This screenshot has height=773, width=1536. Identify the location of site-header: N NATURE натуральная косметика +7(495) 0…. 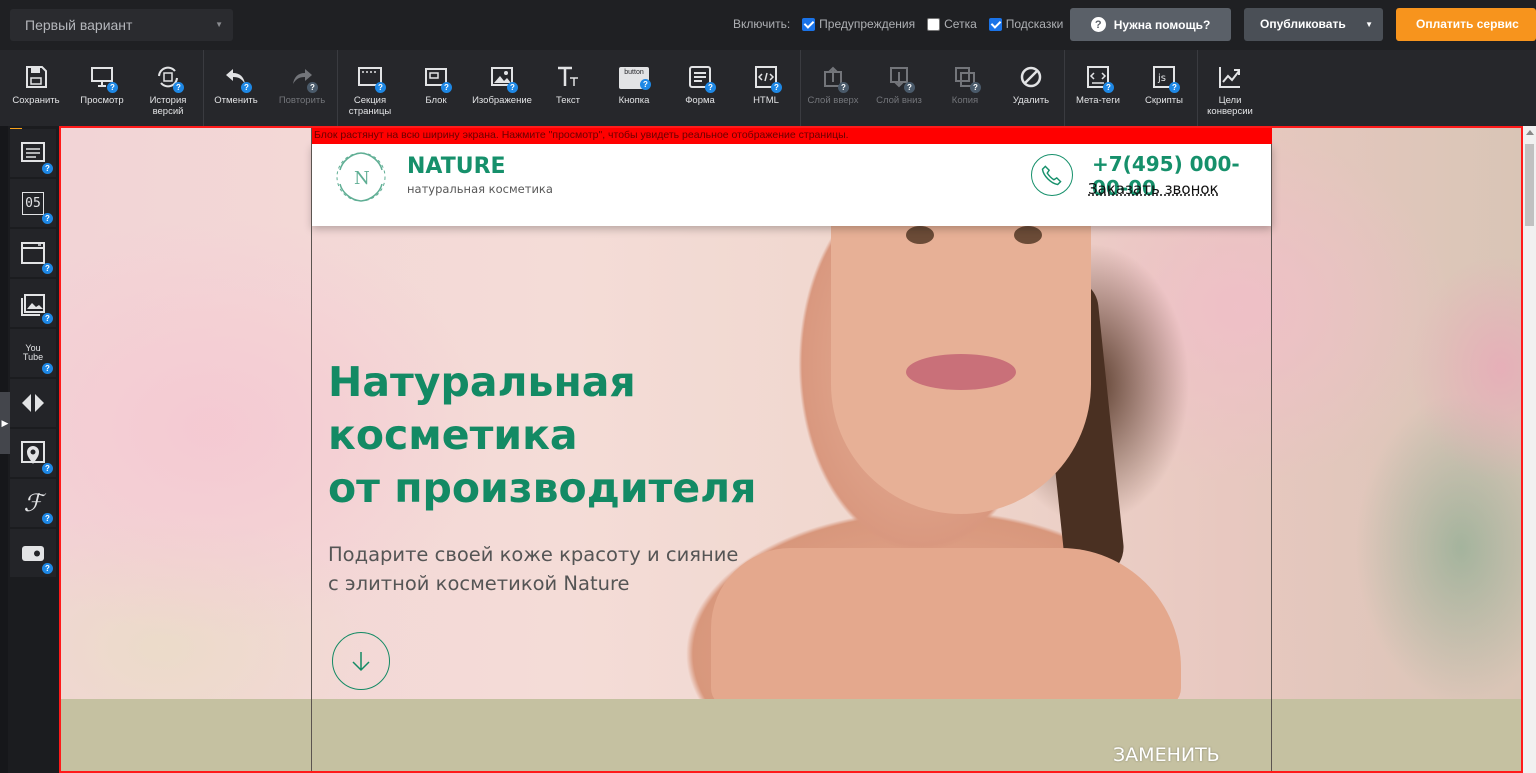
(792, 185).